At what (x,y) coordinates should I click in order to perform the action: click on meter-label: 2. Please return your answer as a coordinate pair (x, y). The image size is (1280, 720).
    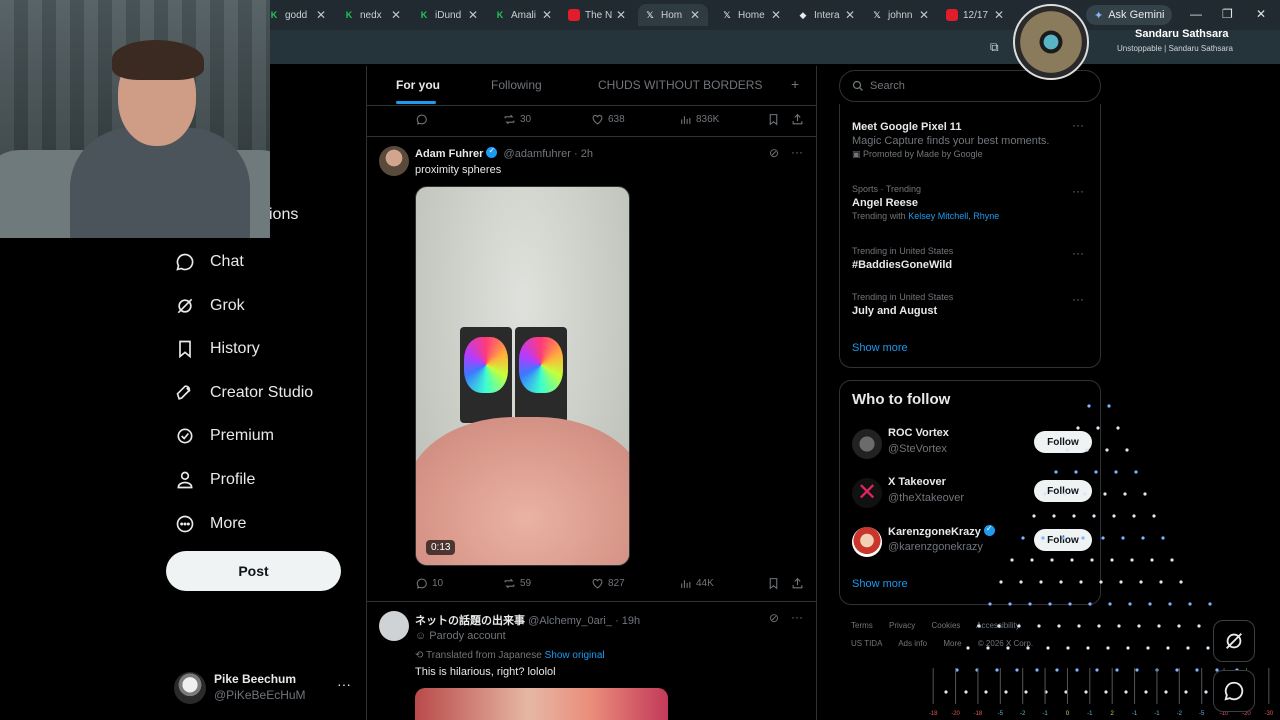
    Looking at the image, I should click on (1113, 714).